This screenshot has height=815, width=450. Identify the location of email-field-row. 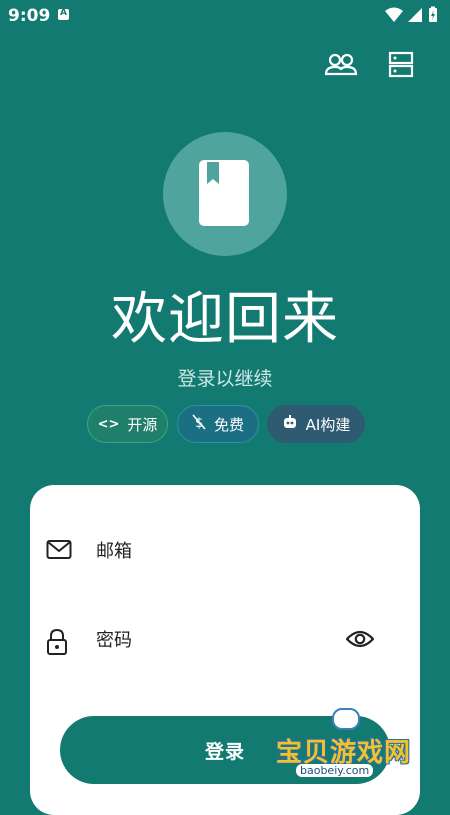
(216, 551).